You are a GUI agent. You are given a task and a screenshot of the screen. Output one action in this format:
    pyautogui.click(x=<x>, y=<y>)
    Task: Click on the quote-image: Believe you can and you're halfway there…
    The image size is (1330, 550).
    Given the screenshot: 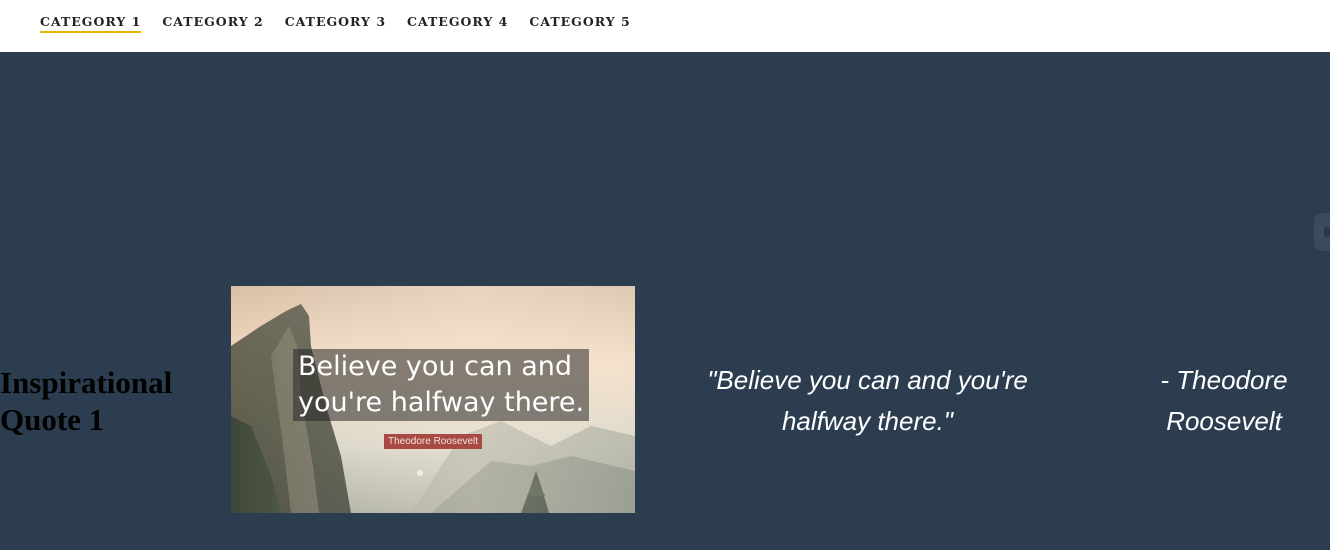 What is the action you would take?
    pyautogui.click(x=433, y=399)
    